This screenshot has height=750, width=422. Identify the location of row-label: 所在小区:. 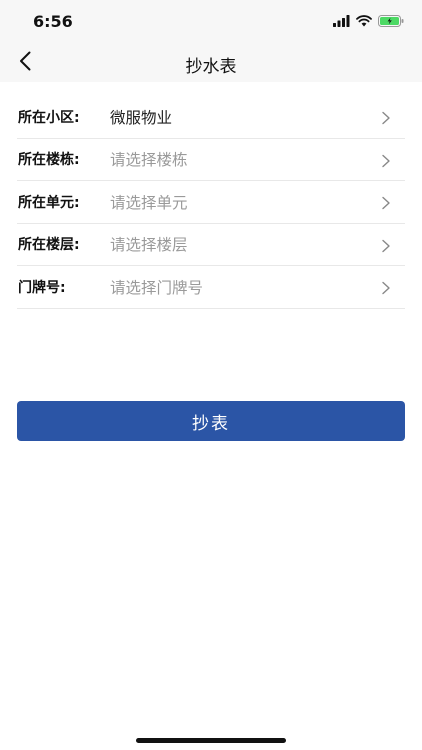
(49, 117).